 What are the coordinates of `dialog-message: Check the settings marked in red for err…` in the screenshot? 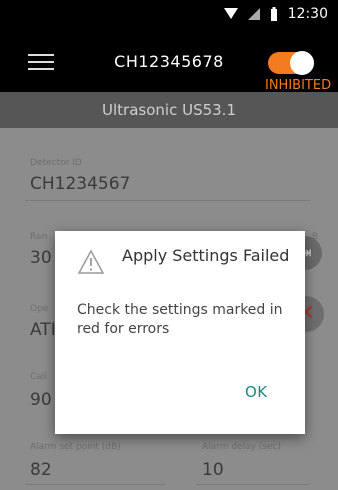 It's located at (180, 319).